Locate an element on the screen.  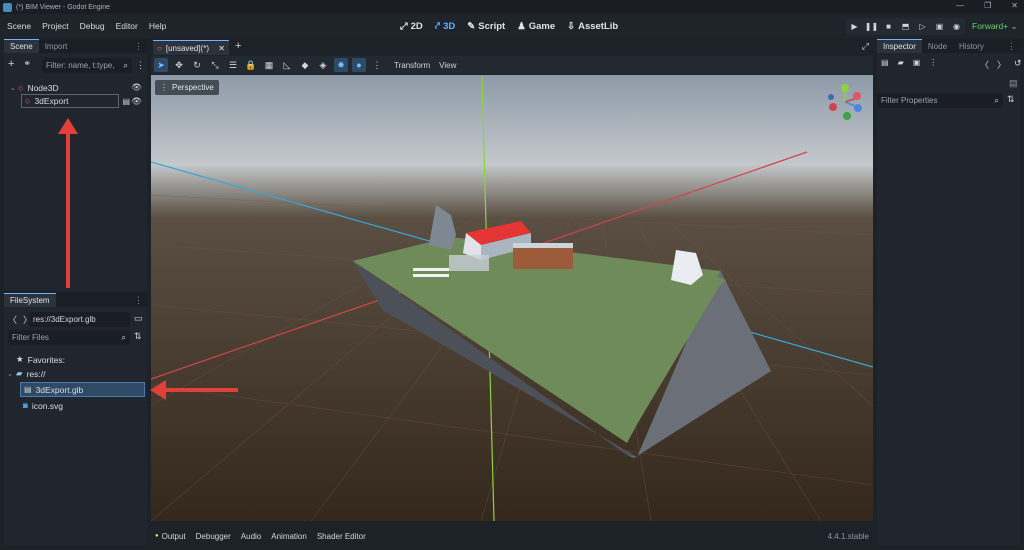
object-props-icon: ▤ is located at coordinates (1013, 83).